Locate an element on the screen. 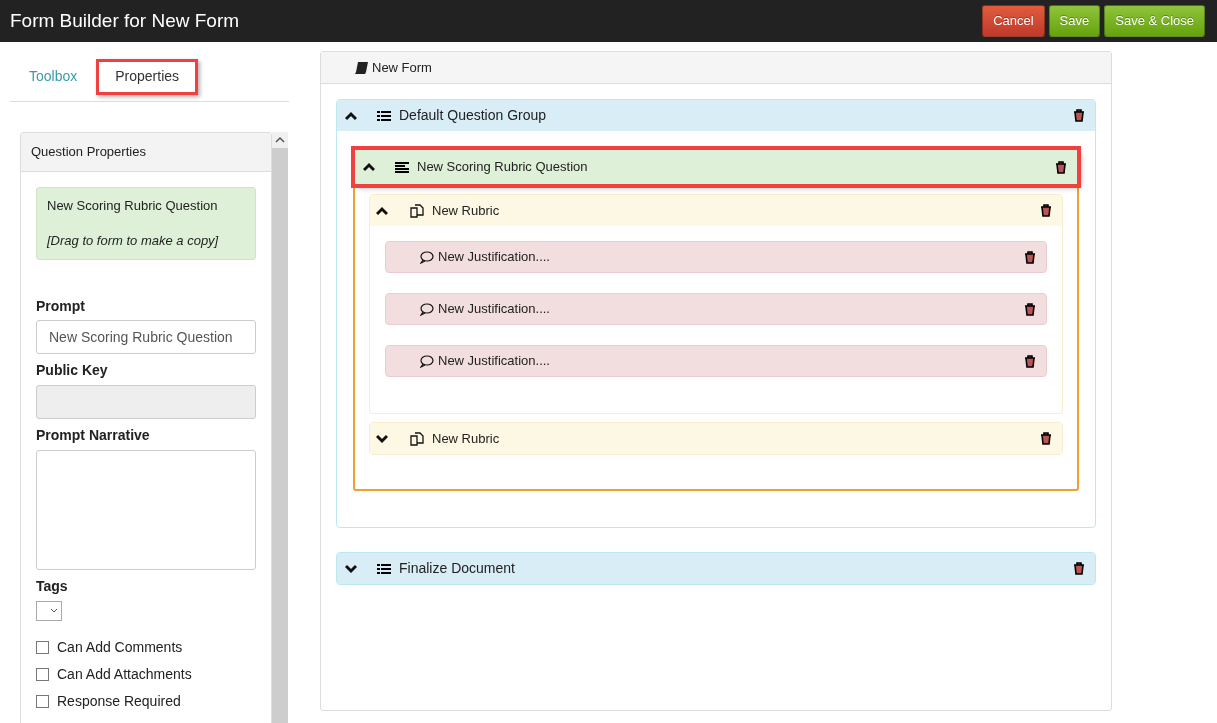 This screenshot has width=1217, height=723. scrollbar is located at coordinates (280, 427).